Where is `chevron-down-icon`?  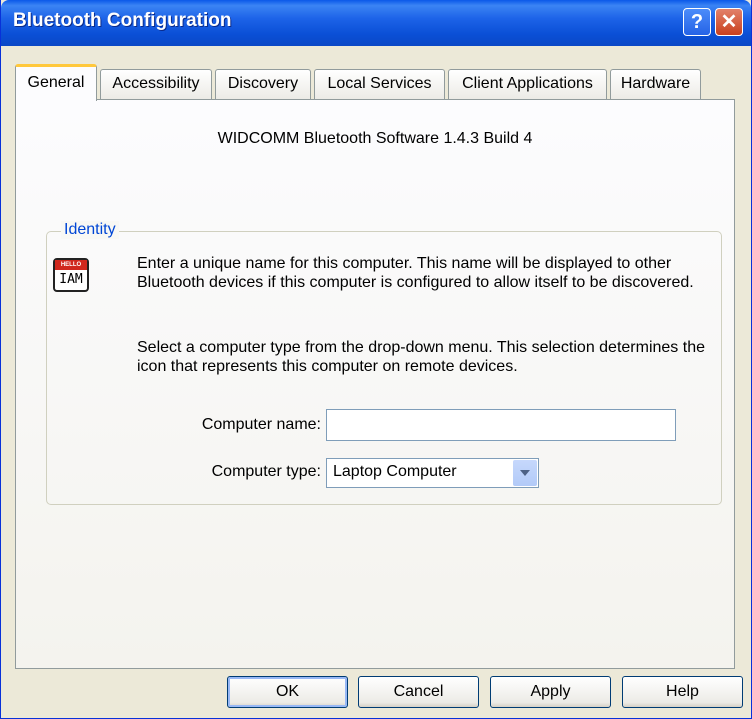 chevron-down-icon is located at coordinates (525, 473).